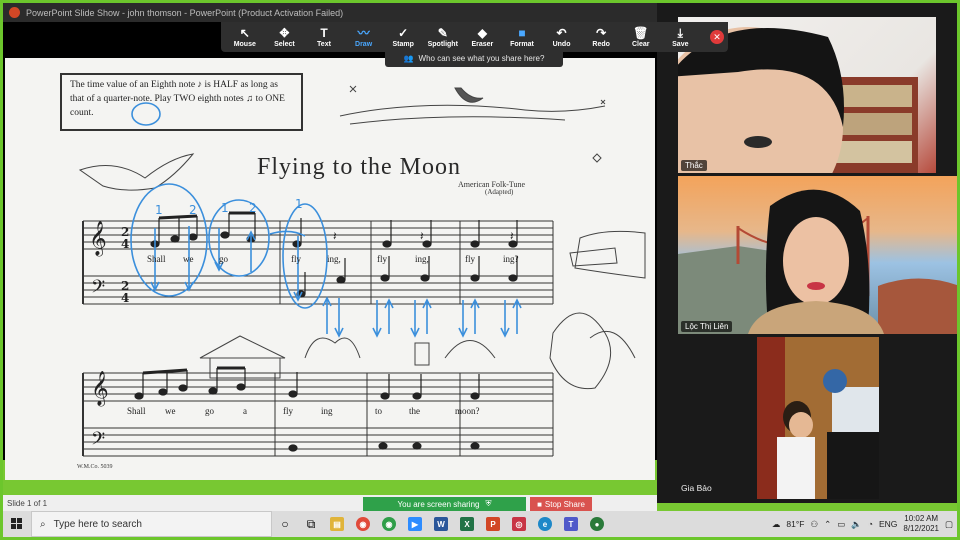 Image resolution: width=960 pixels, height=540 pixels. I want to click on trash-icon: 🗑, so click(641, 32).